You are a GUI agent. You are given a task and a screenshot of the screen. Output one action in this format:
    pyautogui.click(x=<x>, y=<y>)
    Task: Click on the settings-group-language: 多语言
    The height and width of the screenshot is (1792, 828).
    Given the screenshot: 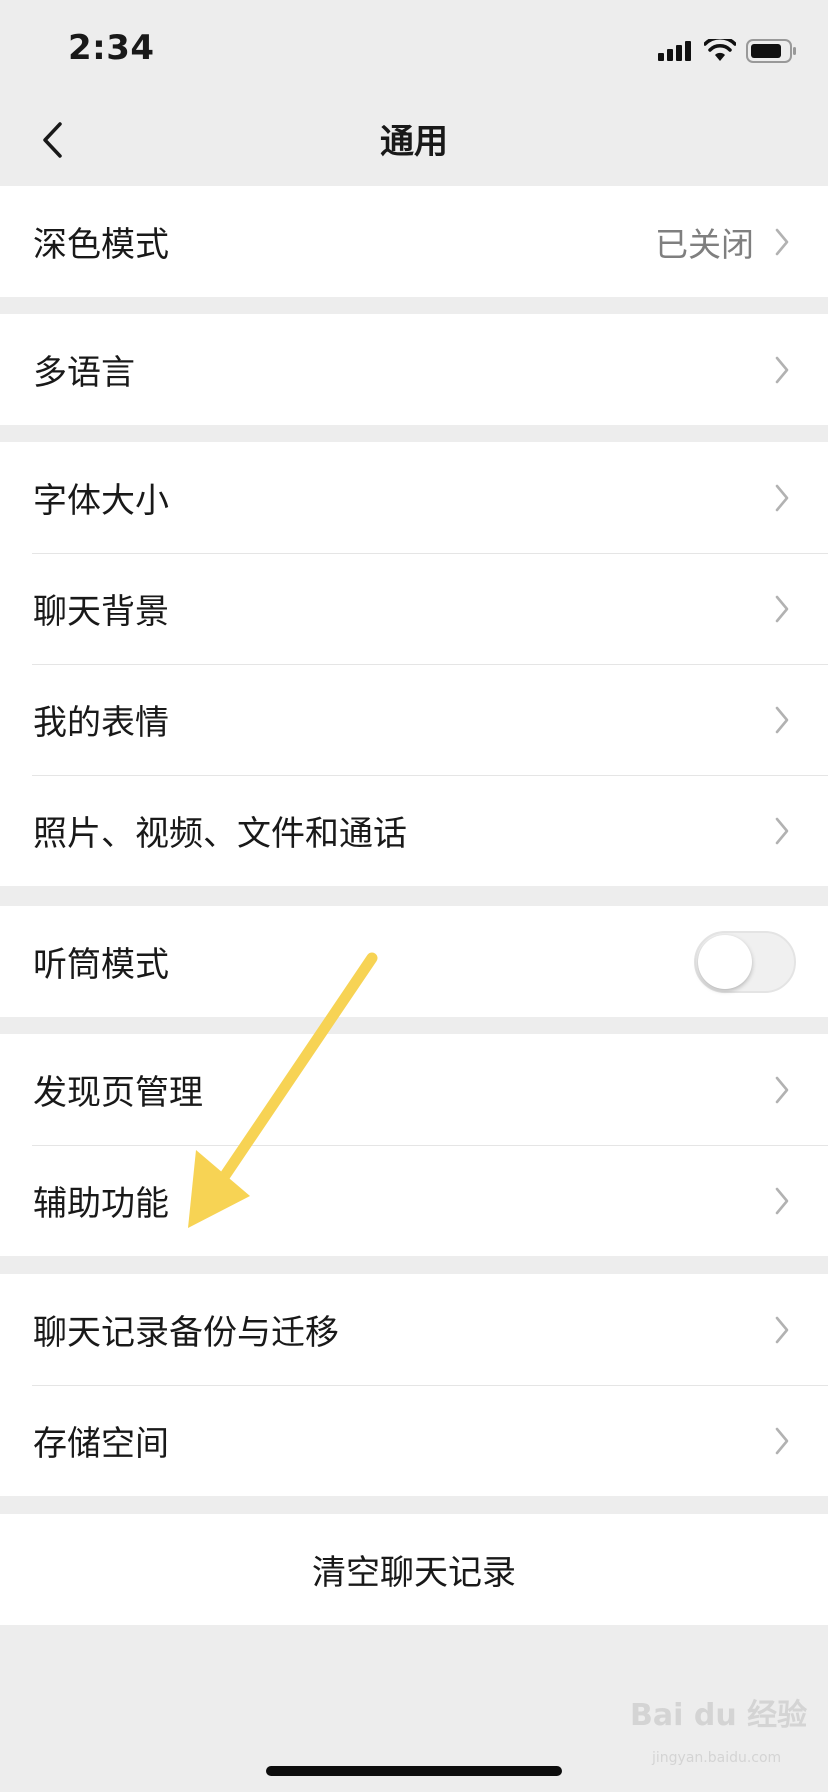 What is the action you would take?
    pyautogui.click(x=414, y=369)
    